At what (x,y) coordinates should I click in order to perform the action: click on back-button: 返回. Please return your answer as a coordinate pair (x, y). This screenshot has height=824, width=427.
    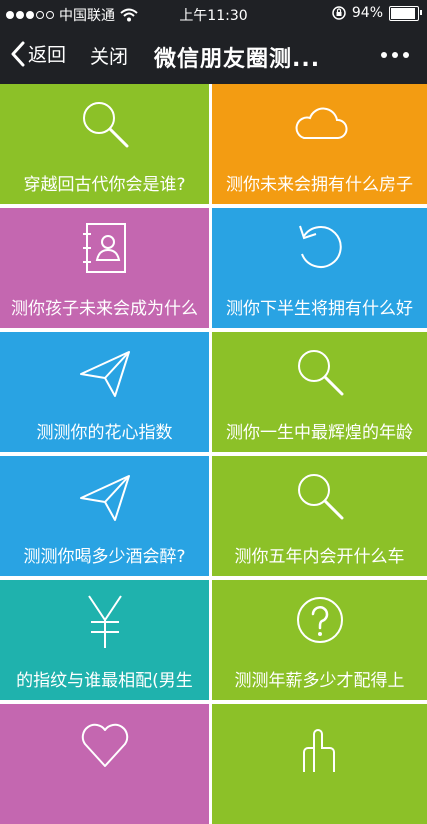
    Looking at the image, I should click on (38, 53).